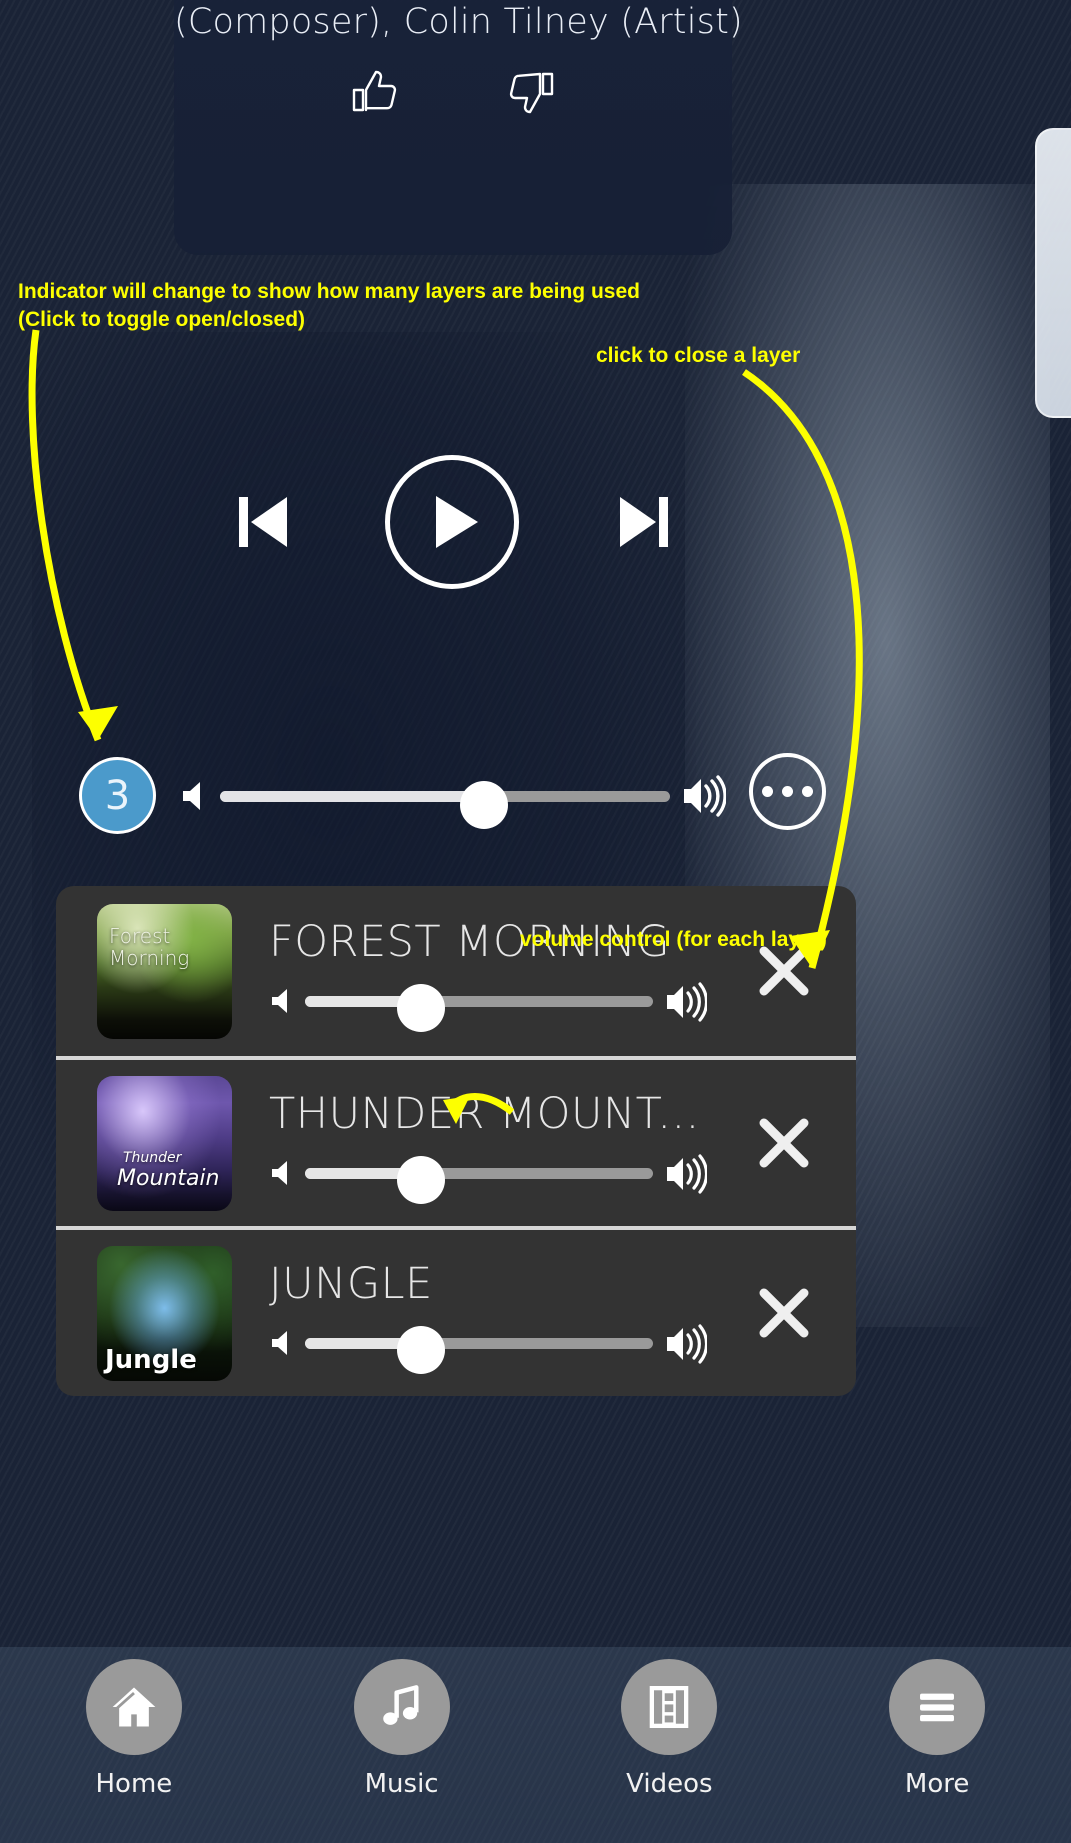  Describe the element at coordinates (374, 92) in the screenshot. I see `thumbs-up-icon` at that location.